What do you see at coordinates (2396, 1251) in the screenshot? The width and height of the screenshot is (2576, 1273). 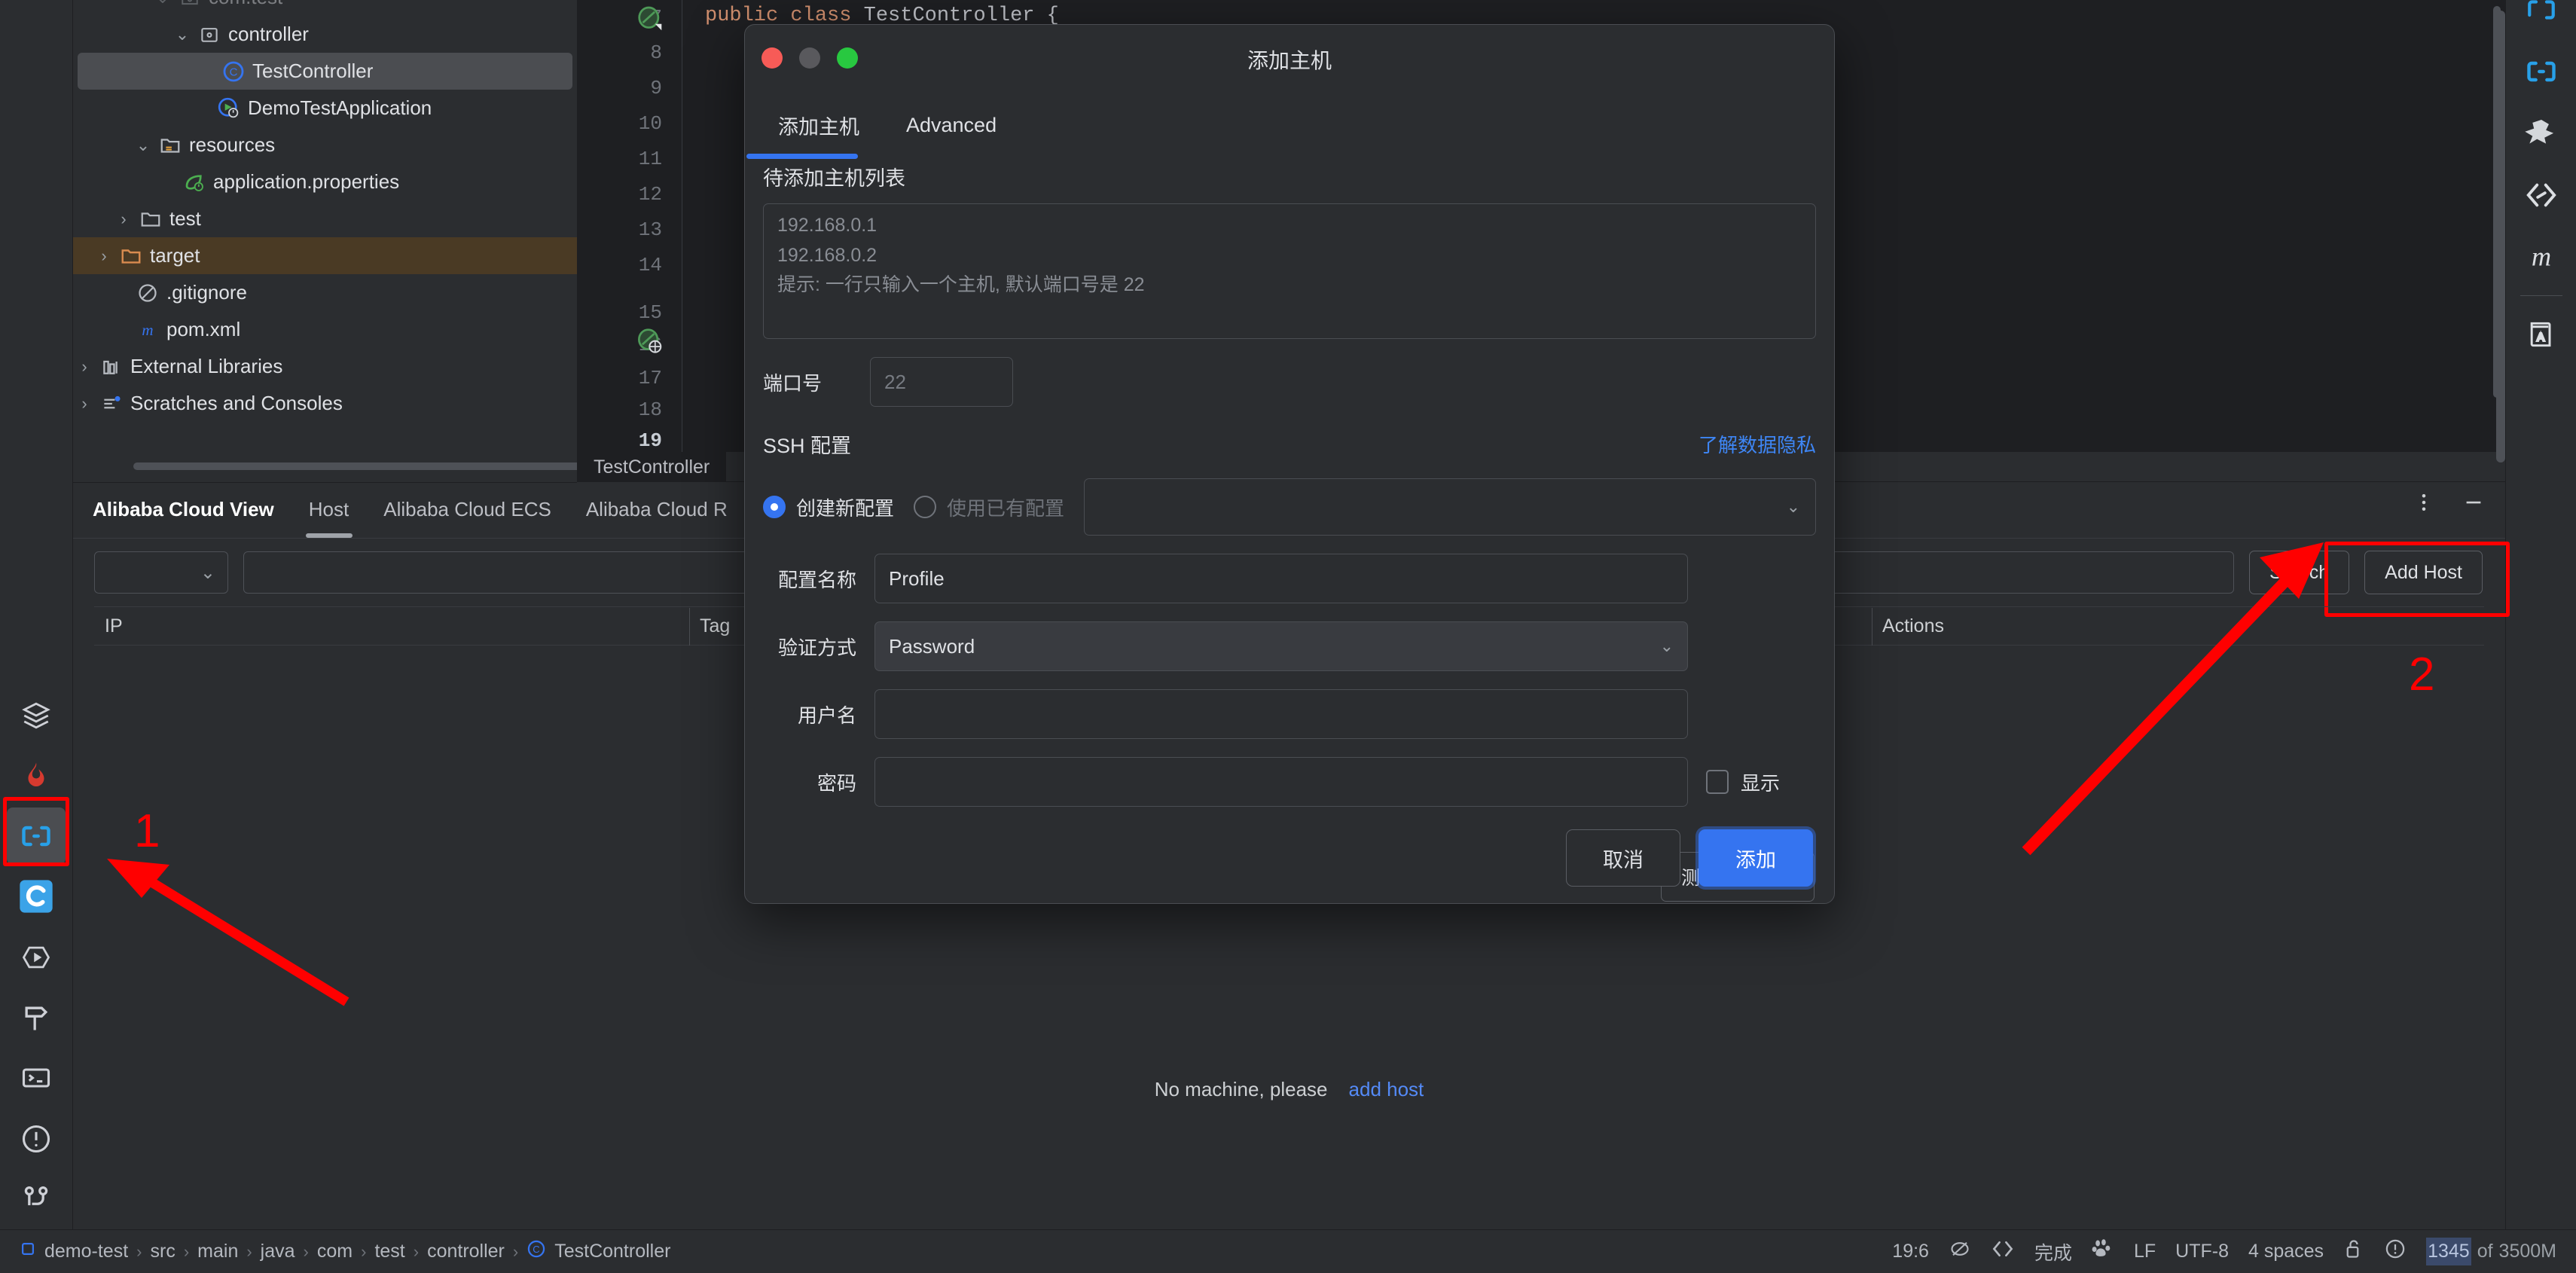 I see `notifications-icon` at bounding box center [2396, 1251].